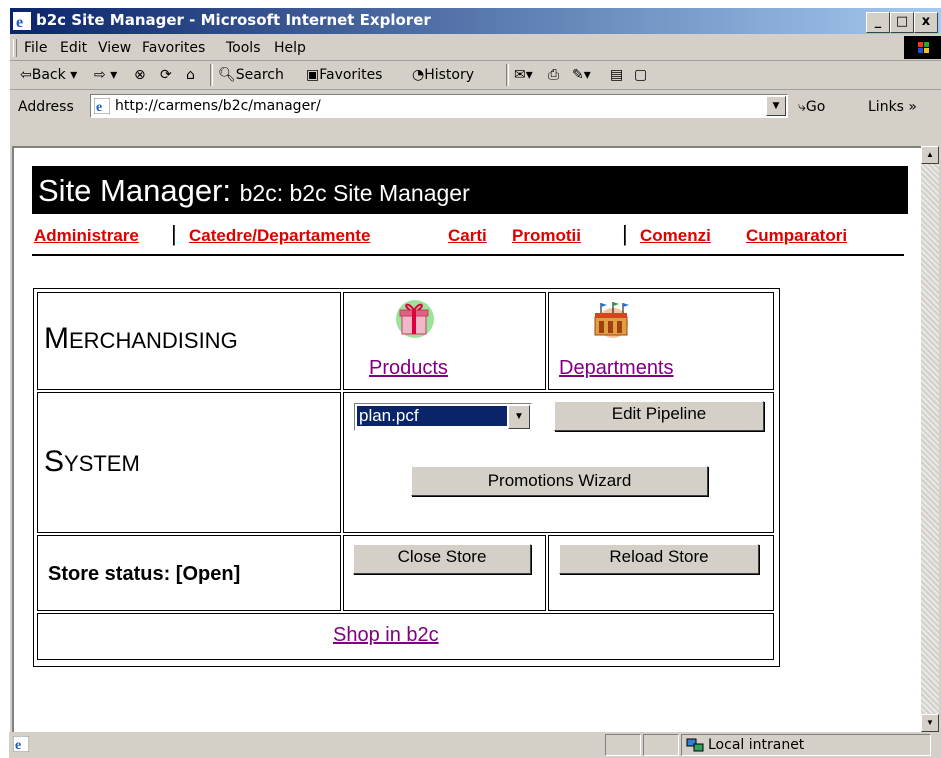 Image resolution: width=941 pixels, height=758 pixels. Describe the element at coordinates (581, 75) in the screenshot. I see `edit-icon: ✎▾` at that location.